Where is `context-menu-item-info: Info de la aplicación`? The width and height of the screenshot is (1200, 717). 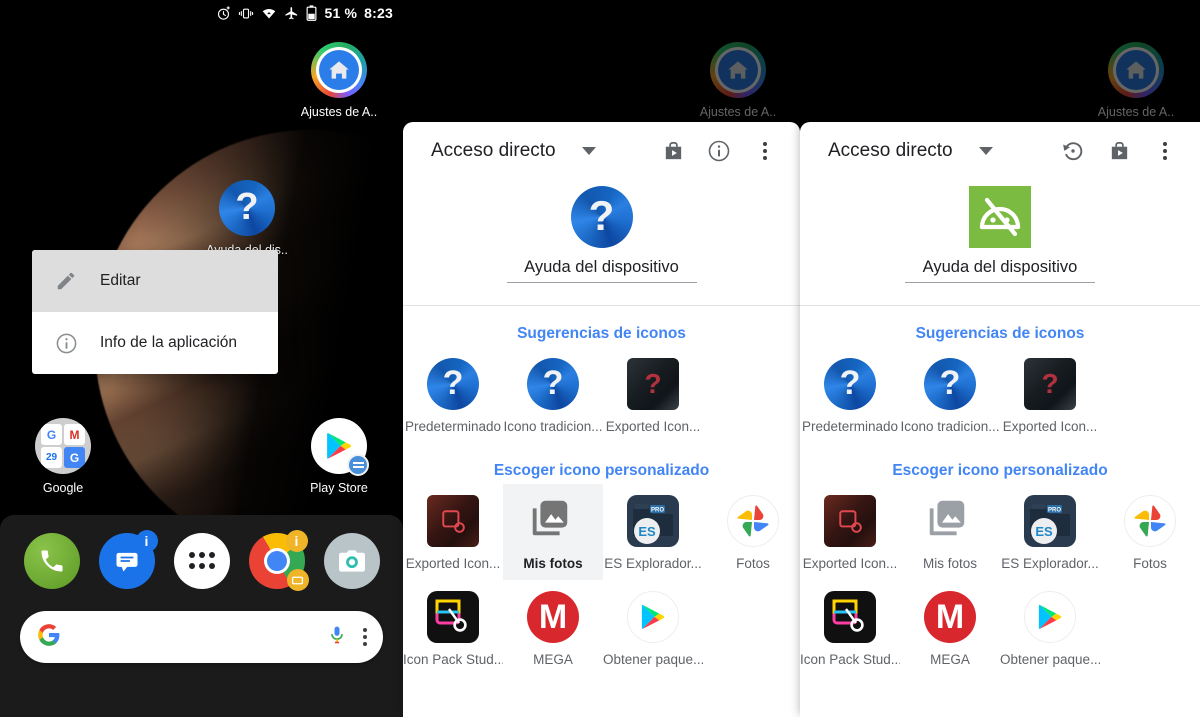
context-menu-item-info: Info de la aplicación is located at coordinates (155, 343).